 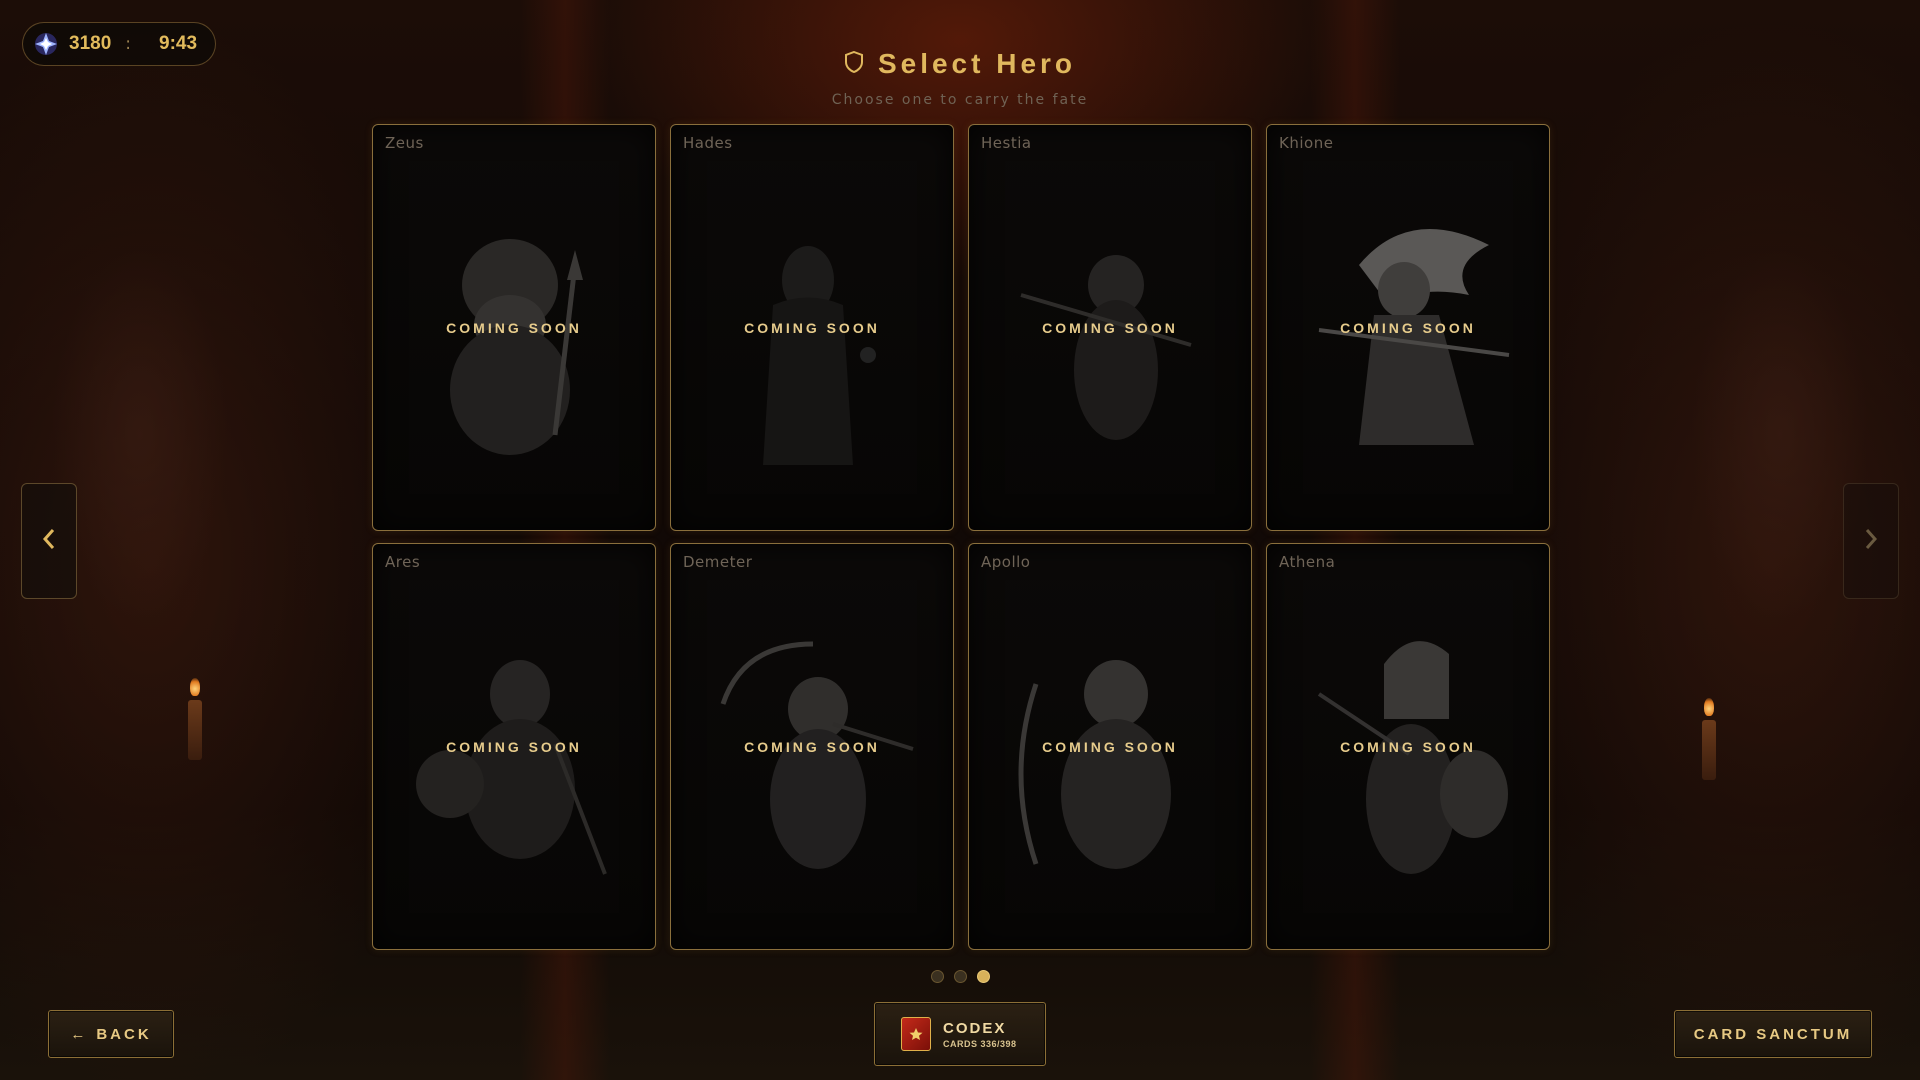 I want to click on zeus-portrait-icon, so click(x=516, y=347).